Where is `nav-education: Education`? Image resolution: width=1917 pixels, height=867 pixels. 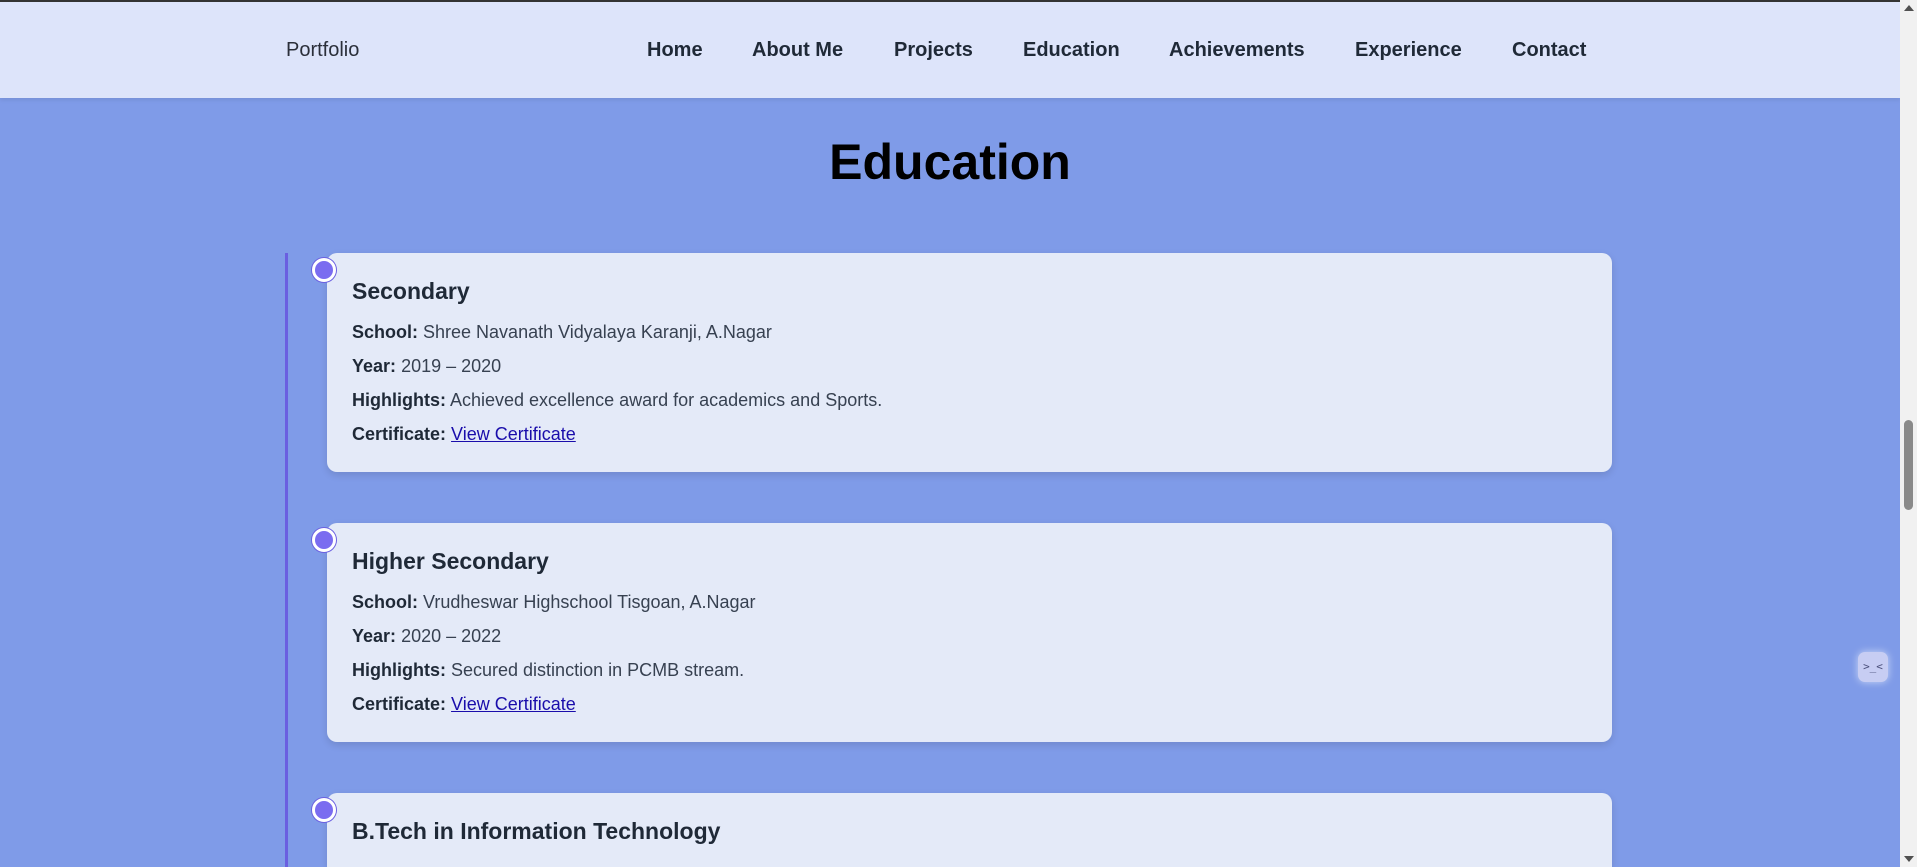 nav-education: Education is located at coordinates (1071, 50).